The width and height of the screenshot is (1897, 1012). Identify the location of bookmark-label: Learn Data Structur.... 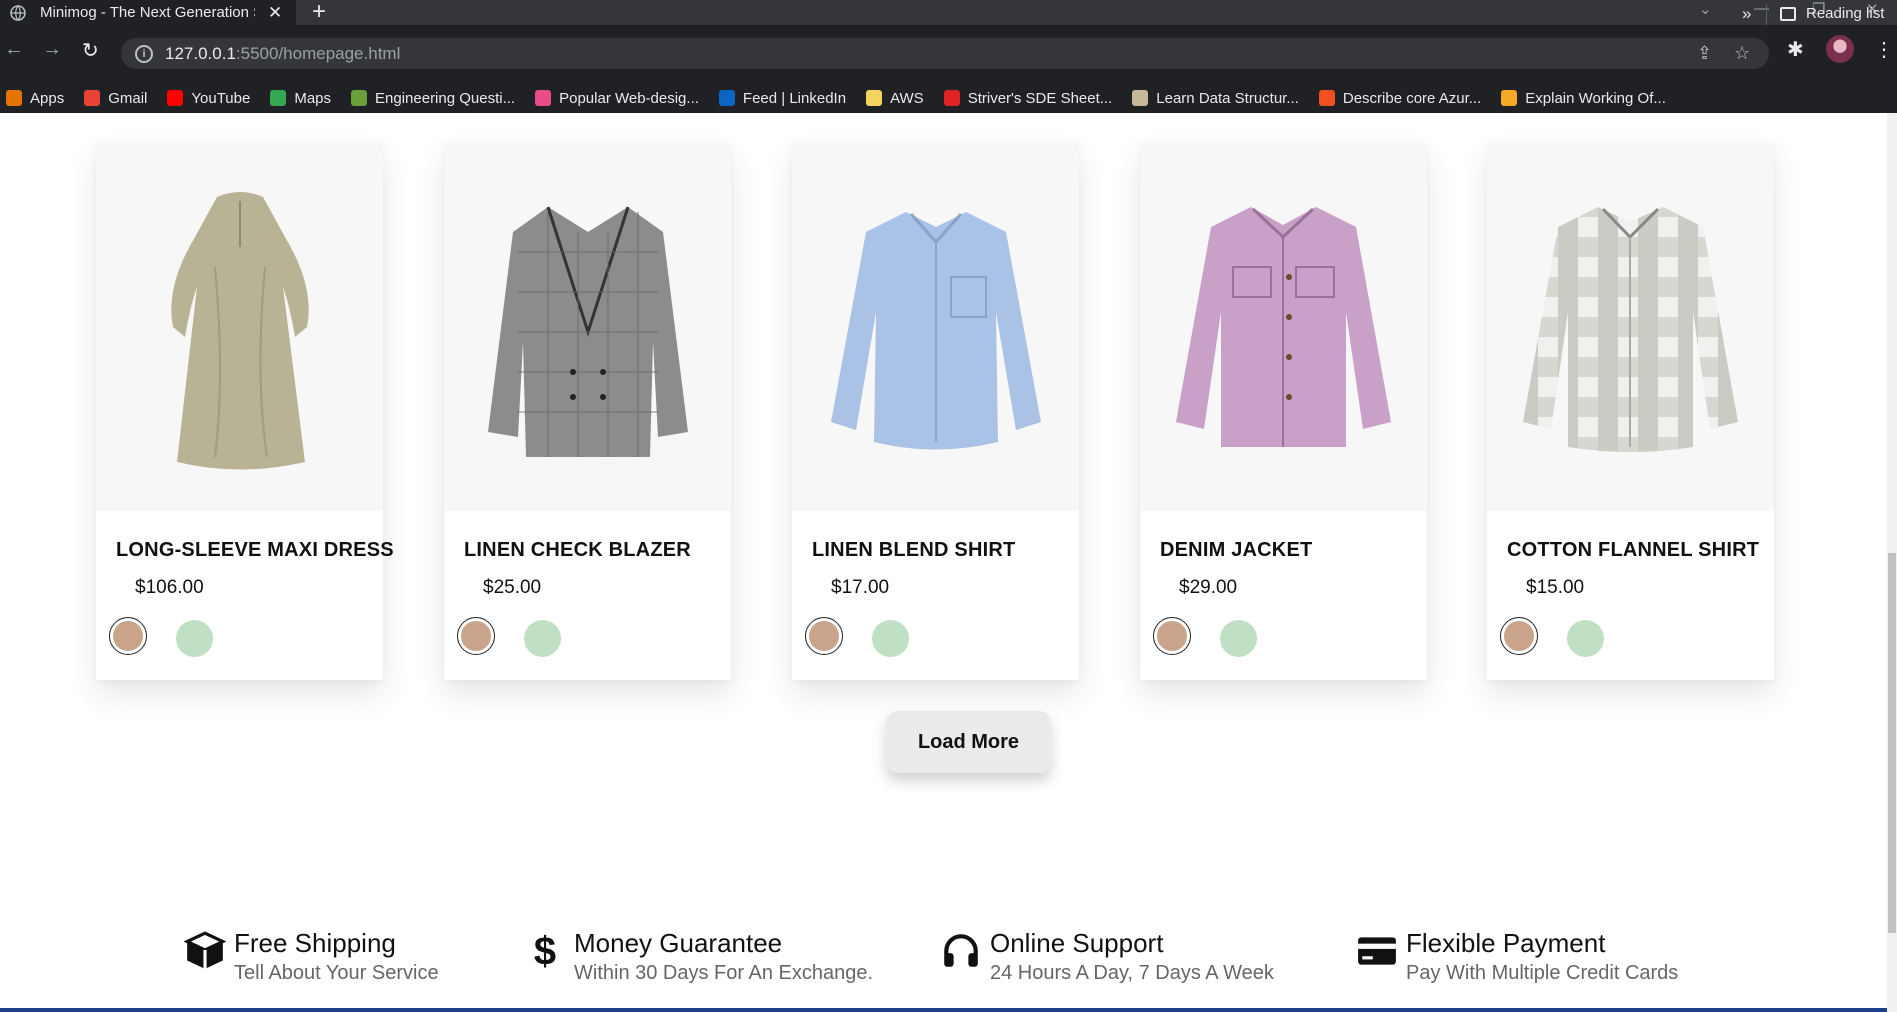
(1227, 98).